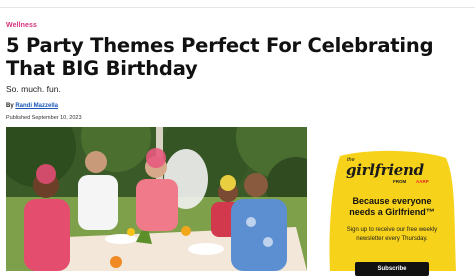 The height and width of the screenshot is (276, 475). I want to click on logo-from: FROM, so click(400, 181).